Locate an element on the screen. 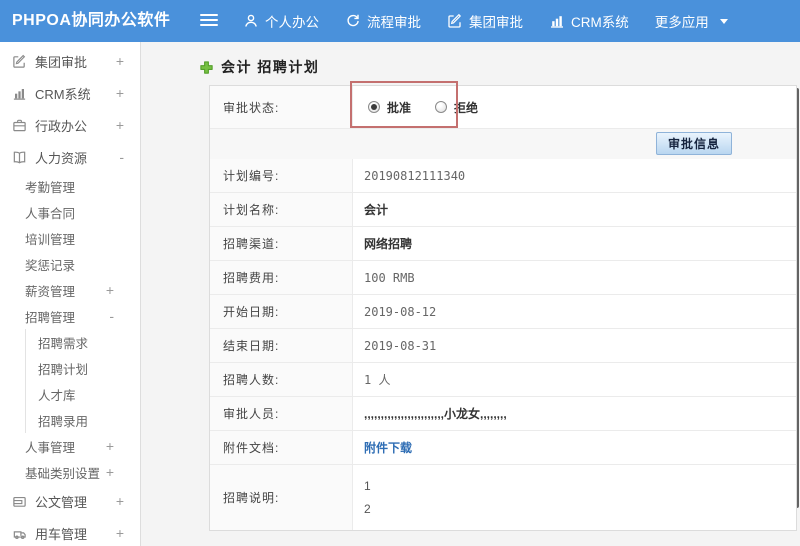 The height and width of the screenshot is (546, 800). sidebar-item-label: 招聘录用 is located at coordinates (63, 421).